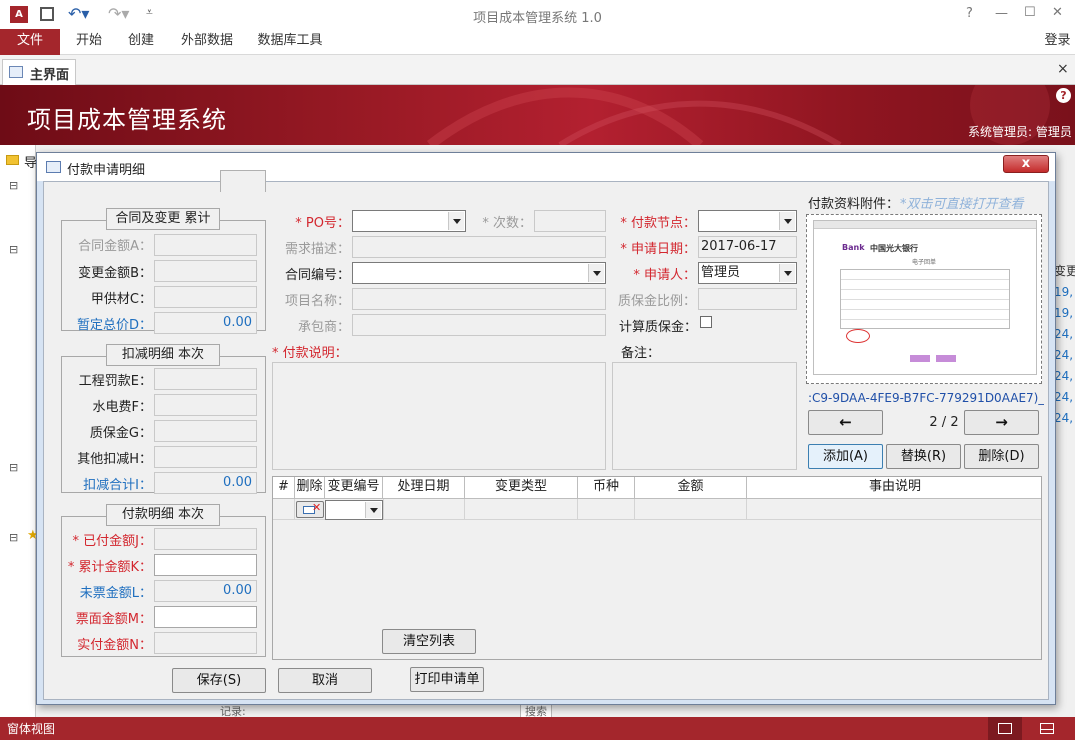  What do you see at coordinates (691, 488) in the screenshot?
I see `col-header-amount: 金额` at bounding box center [691, 488].